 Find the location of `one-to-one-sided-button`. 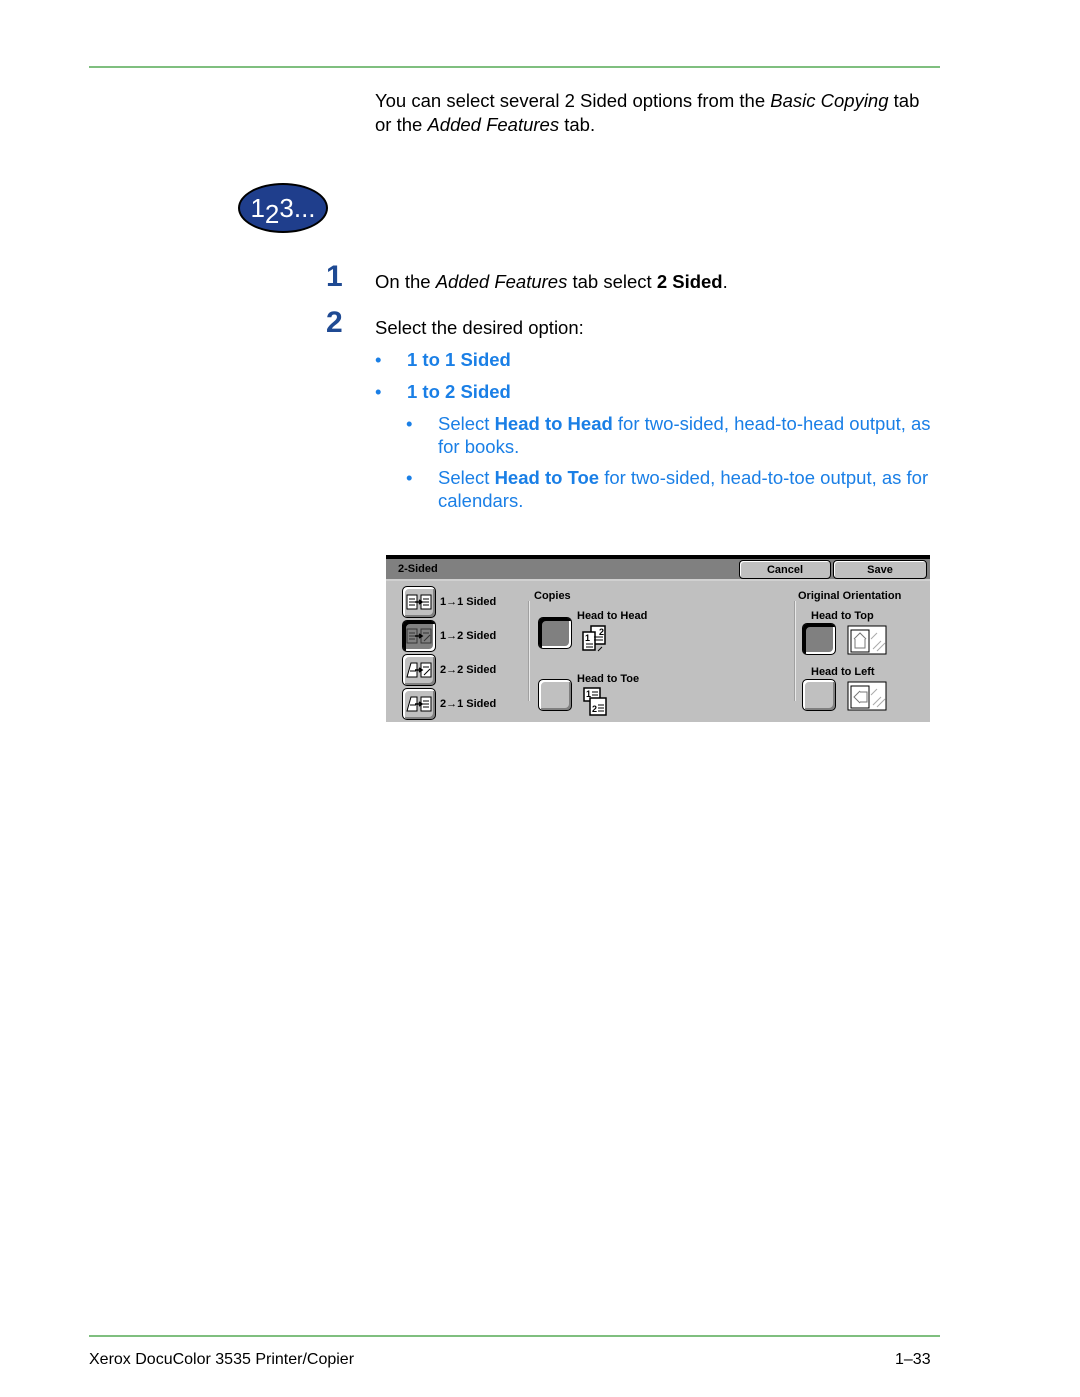

one-to-one-sided-button is located at coordinates (419, 602).